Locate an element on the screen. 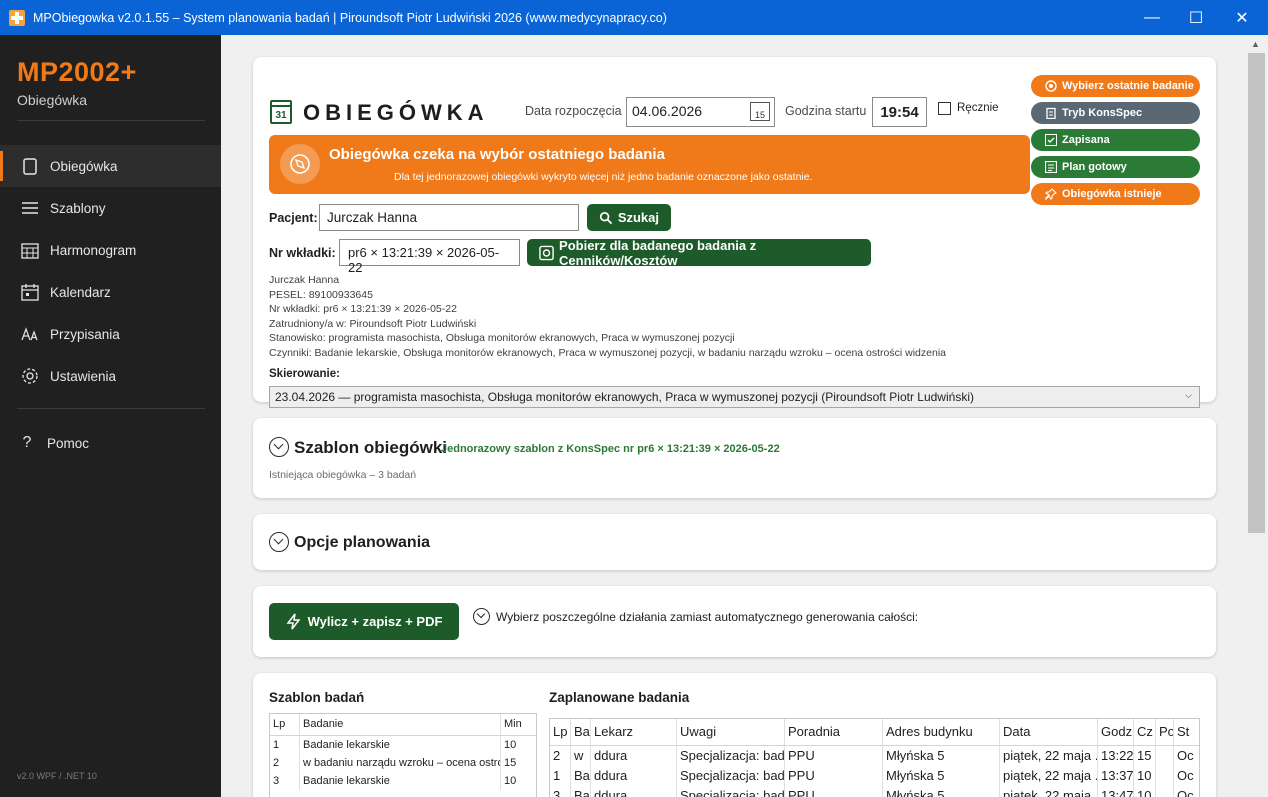 The image size is (1268, 797). start-date-value: 04.06.2026 is located at coordinates (667, 111).